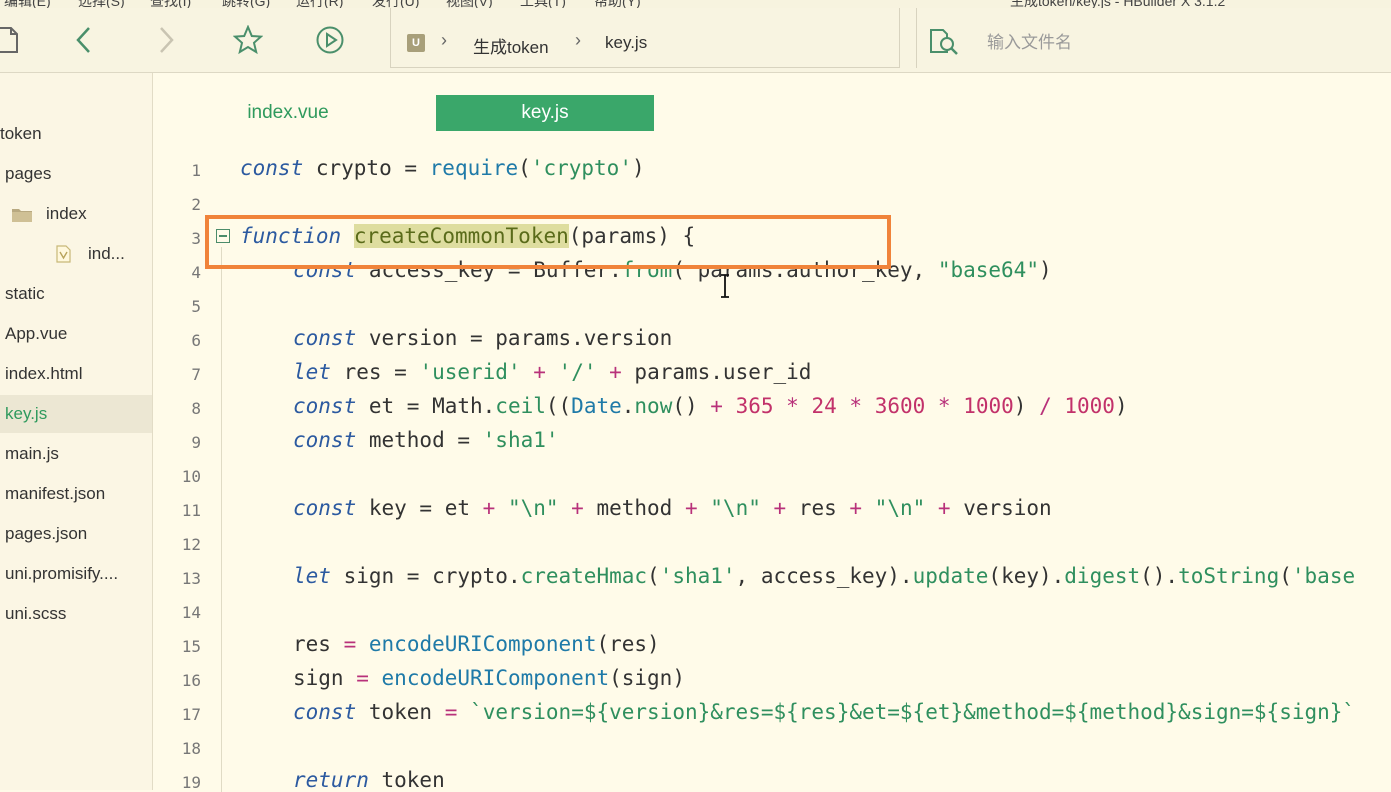 This screenshot has width=1391, height=792. Describe the element at coordinates (32, 454) in the screenshot. I see `tree-item-main-js: main.js` at that location.